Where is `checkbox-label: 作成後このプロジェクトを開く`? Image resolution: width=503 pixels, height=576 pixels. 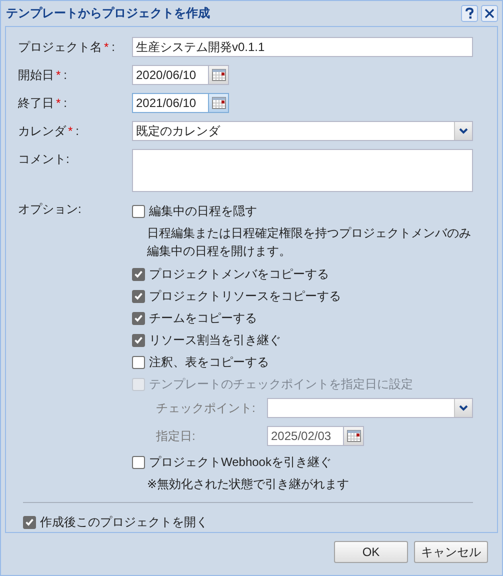 checkbox-label: 作成後このプロジェクトを開く is located at coordinates (124, 522).